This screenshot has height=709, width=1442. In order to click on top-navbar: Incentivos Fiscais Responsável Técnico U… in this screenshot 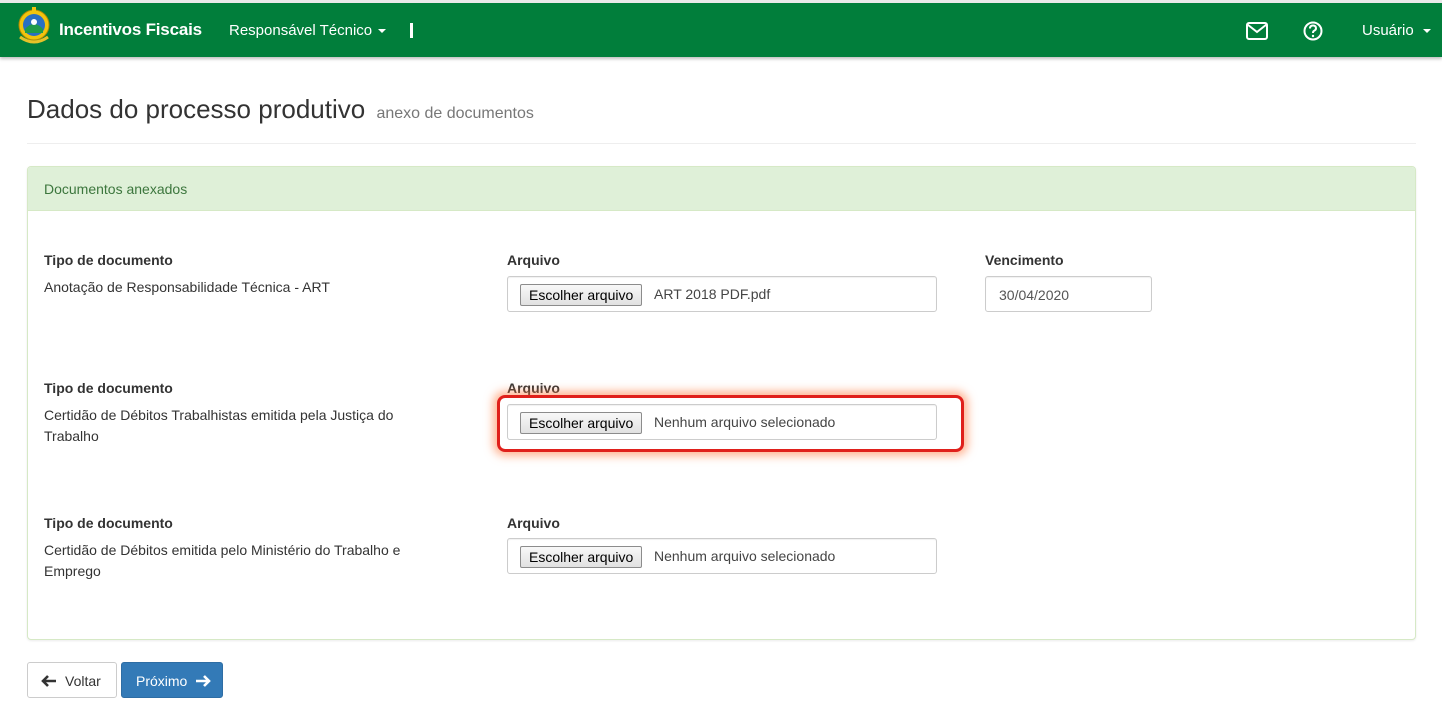, I will do `click(721, 28)`.